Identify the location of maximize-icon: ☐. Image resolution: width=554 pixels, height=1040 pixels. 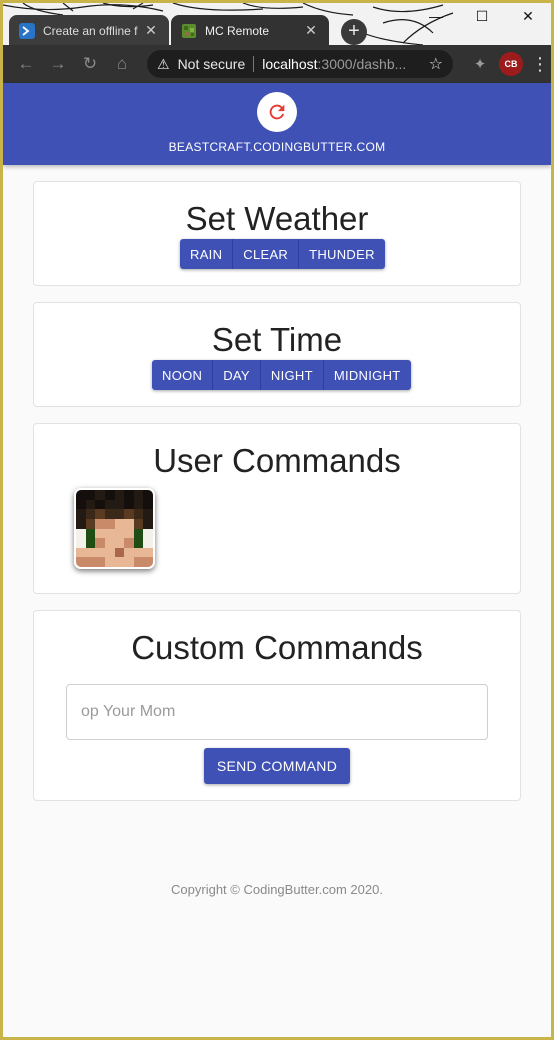
(482, 16).